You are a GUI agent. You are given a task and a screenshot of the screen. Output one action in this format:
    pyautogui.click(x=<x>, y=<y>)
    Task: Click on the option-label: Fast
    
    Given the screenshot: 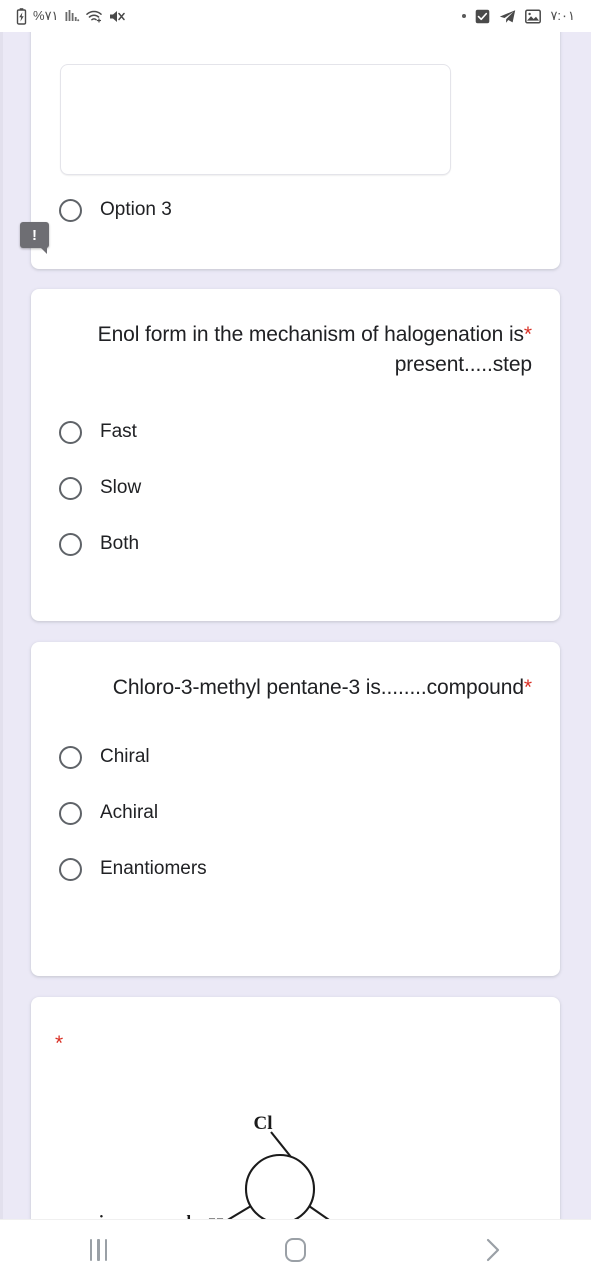 What is the action you would take?
    pyautogui.click(x=118, y=431)
    